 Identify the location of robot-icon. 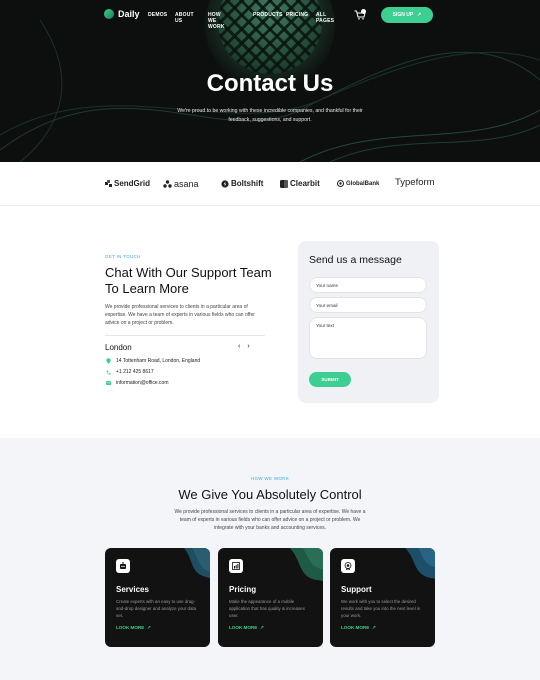
(123, 566).